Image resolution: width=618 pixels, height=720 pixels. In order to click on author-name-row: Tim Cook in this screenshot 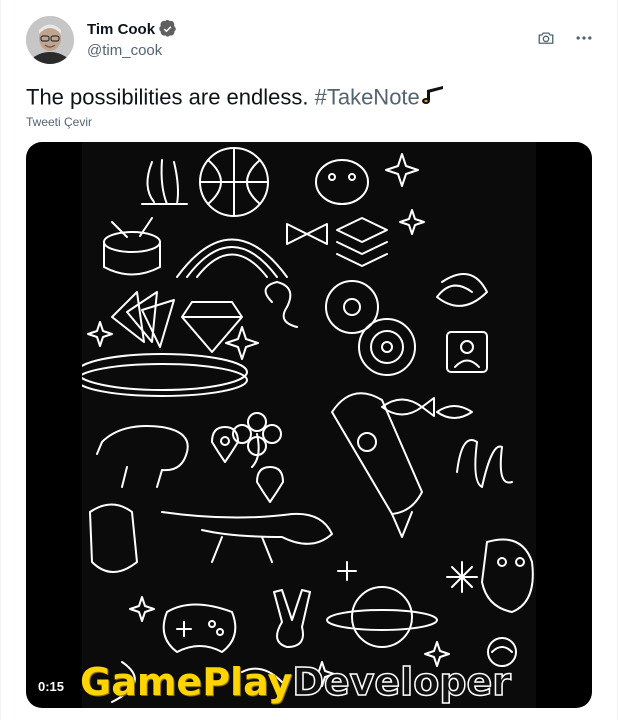, I will do `click(132, 29)`.